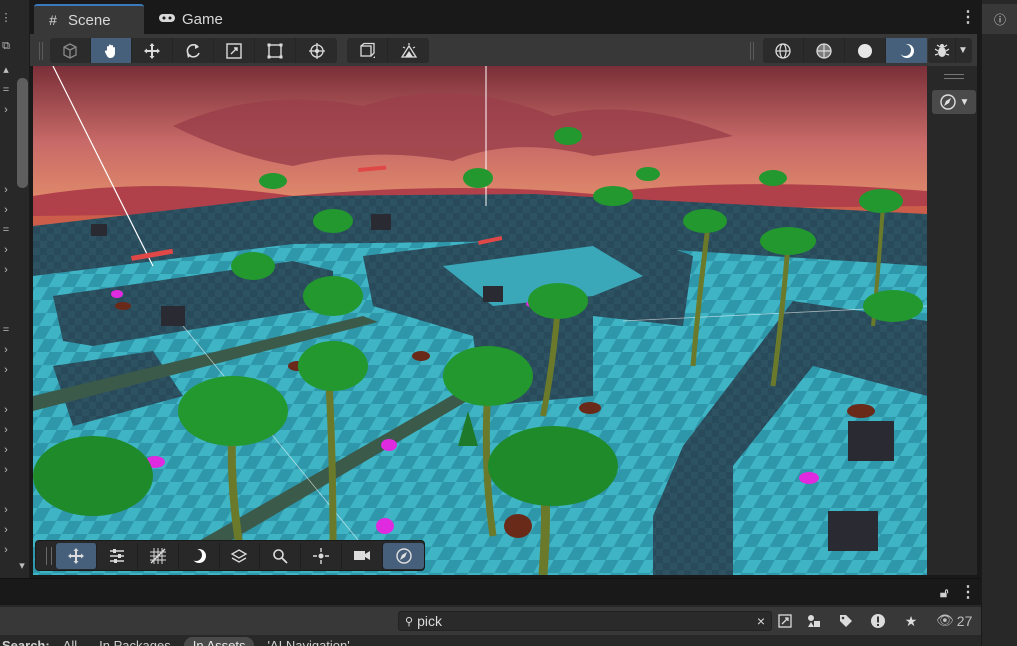 This screenshot has width=1017, height=646. I want to click on wireframe-shading-button, so click(783, 50).